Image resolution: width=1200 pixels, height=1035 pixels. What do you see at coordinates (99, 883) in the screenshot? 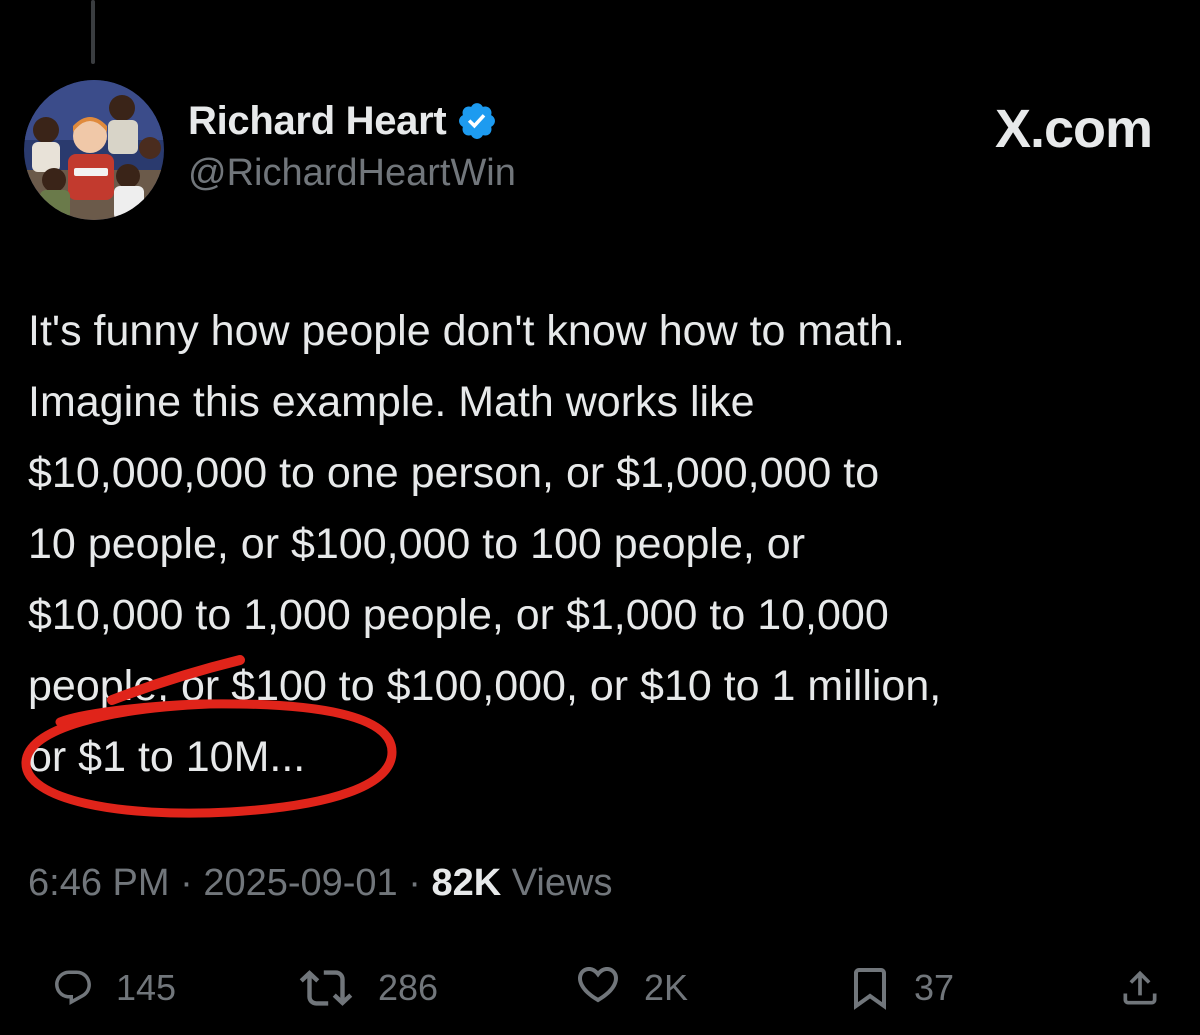
I see `tweet-time: 6:46 PM` at bounding box center [99, 883].